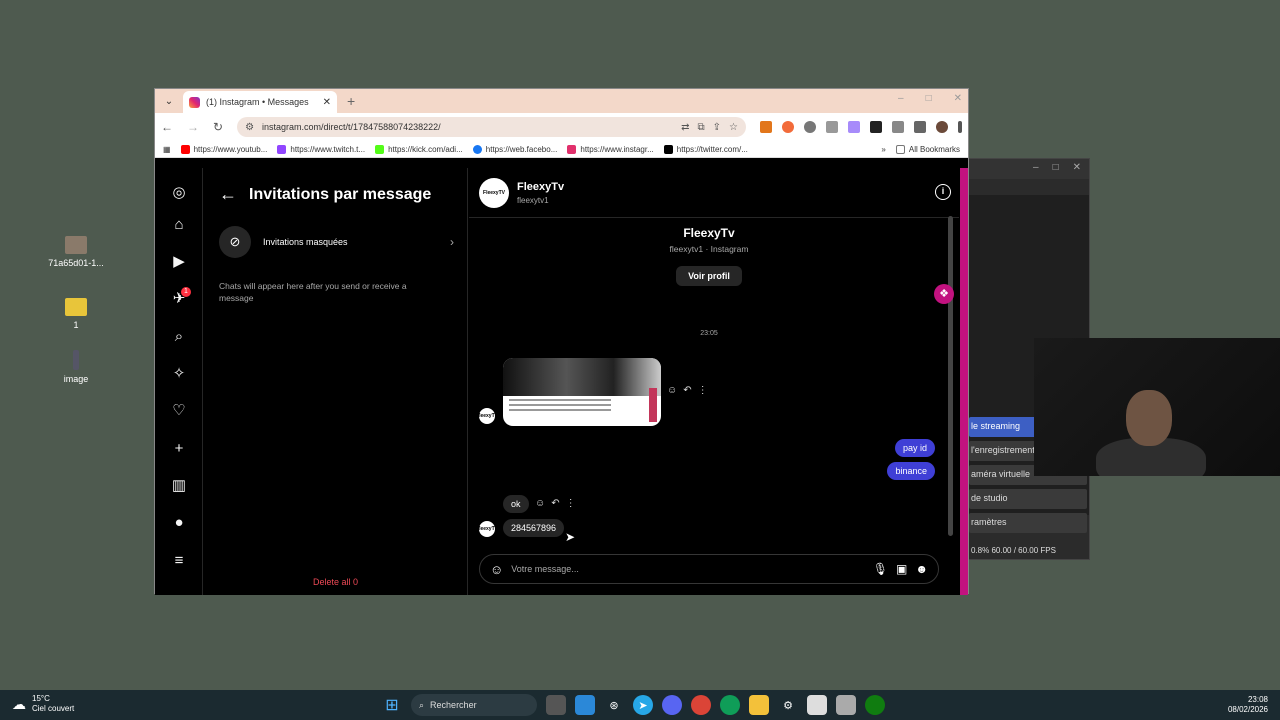 This screenshot has width=1280, height=720. What do you see at coordinates (817, 705) in the screenshot?
I see `store-icon` at bounding box center [817, 705].